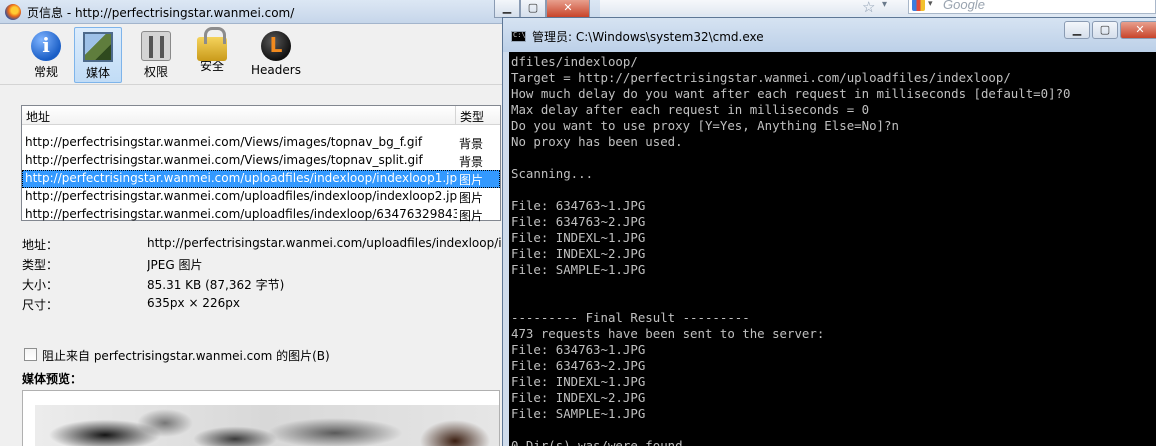 The image size is (1156, 446). I want to click on cmd-window-controls: ▁ ▢ ✕, so click(1110, 30).